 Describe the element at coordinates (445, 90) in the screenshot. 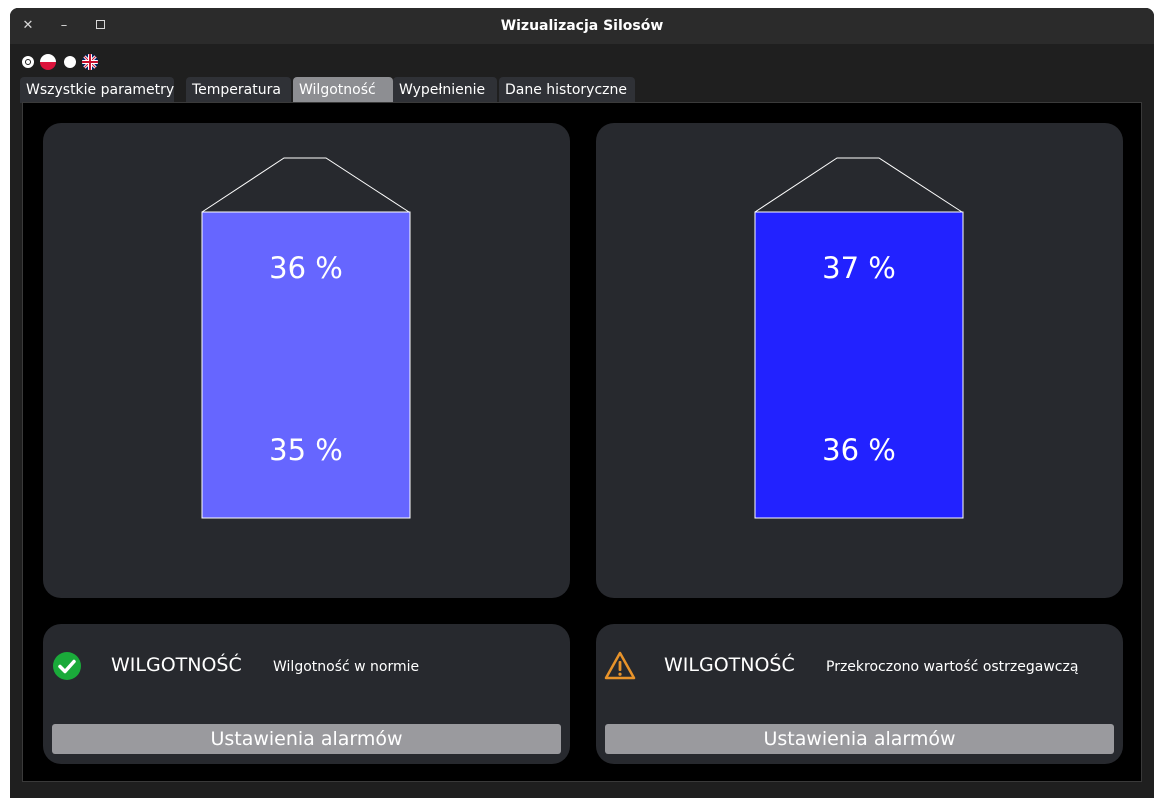

I see `tab-filling: Wypełnienie` at that location.